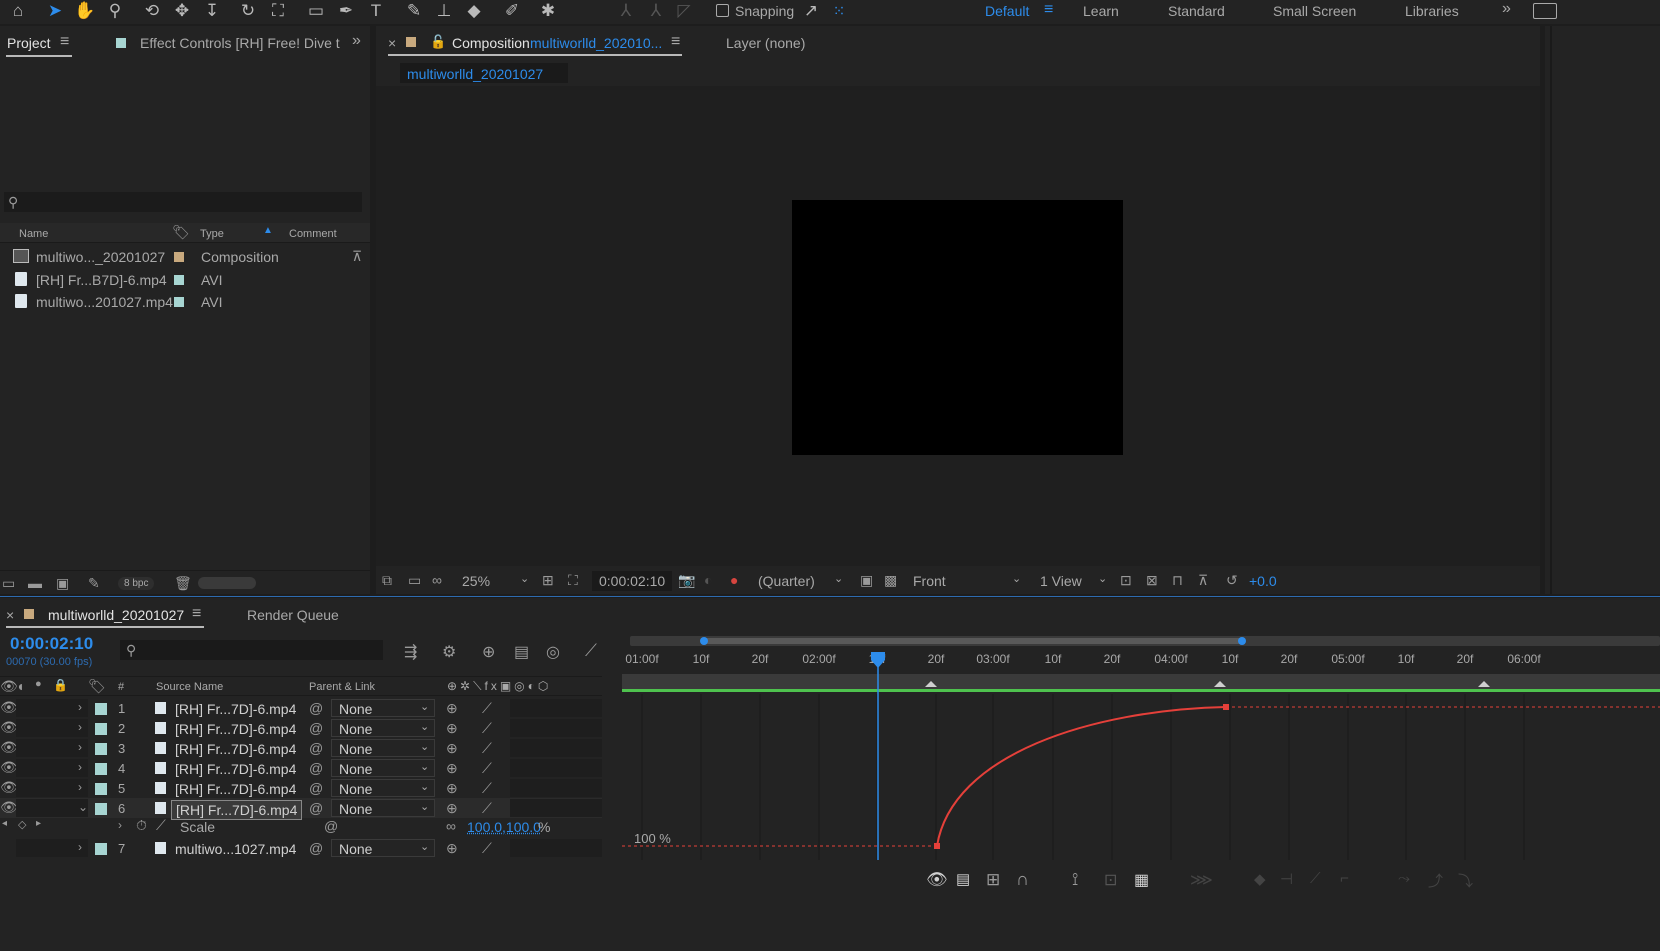  What do you see at coordinates (1022, 879) in the screenshot?
I see `snap-magnet-icon: ∩` at bounding box center [1022, 879].